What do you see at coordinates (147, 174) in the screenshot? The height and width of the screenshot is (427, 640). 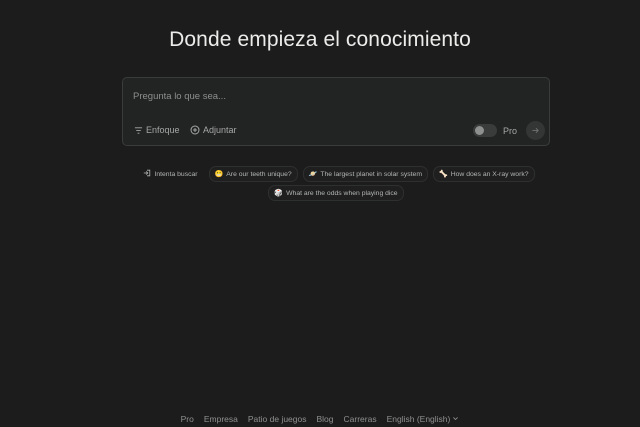 I see `arrow-in-icon` at bounding box center [147, 174].